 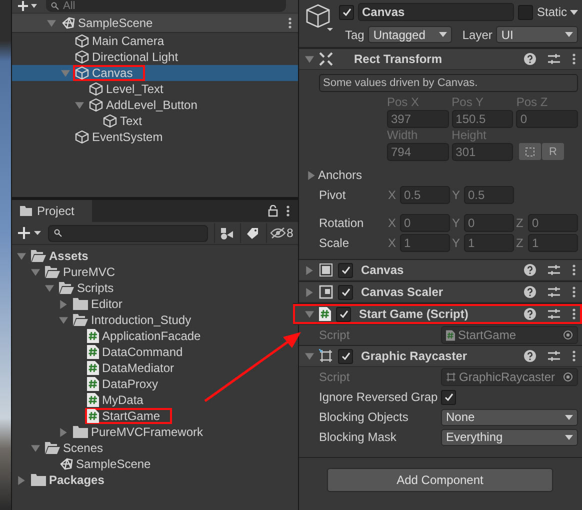 What do you see at coordinates (155, 23) in the screenshot?
I see `hierarchy-item: SampleScene` at bounding box center [155, 23].